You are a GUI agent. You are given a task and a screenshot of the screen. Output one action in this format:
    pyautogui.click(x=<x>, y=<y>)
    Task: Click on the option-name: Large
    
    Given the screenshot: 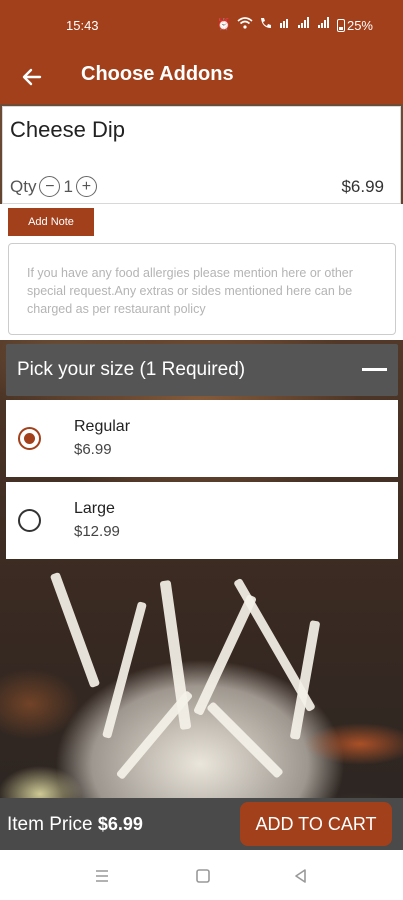 What is the action you would take?
    pyautogui.click(x=94, y=508)
    